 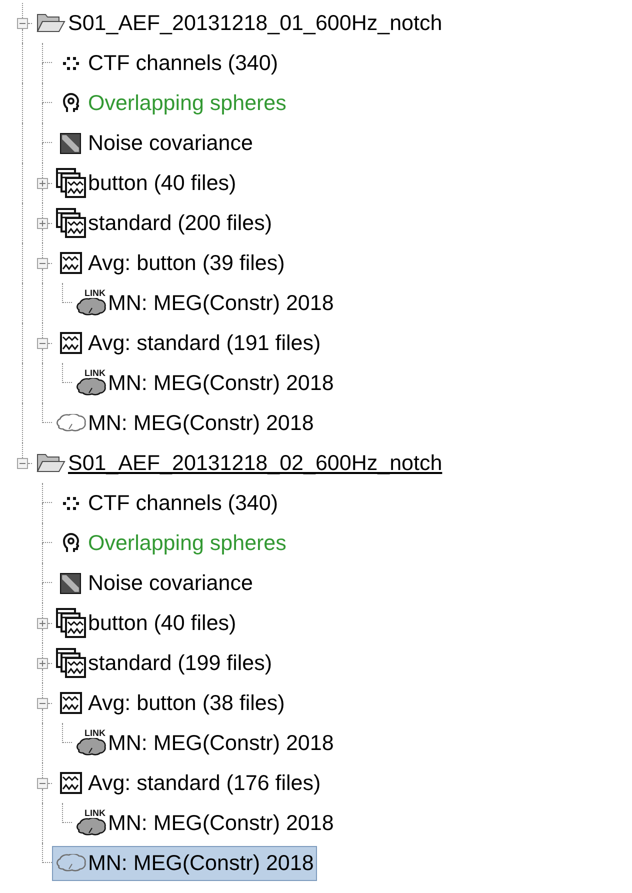 What do you see at coordinates (164, 663) in the screenshot?
I see `tree-item: standard (199 files)` at bounding box center [164, 663].